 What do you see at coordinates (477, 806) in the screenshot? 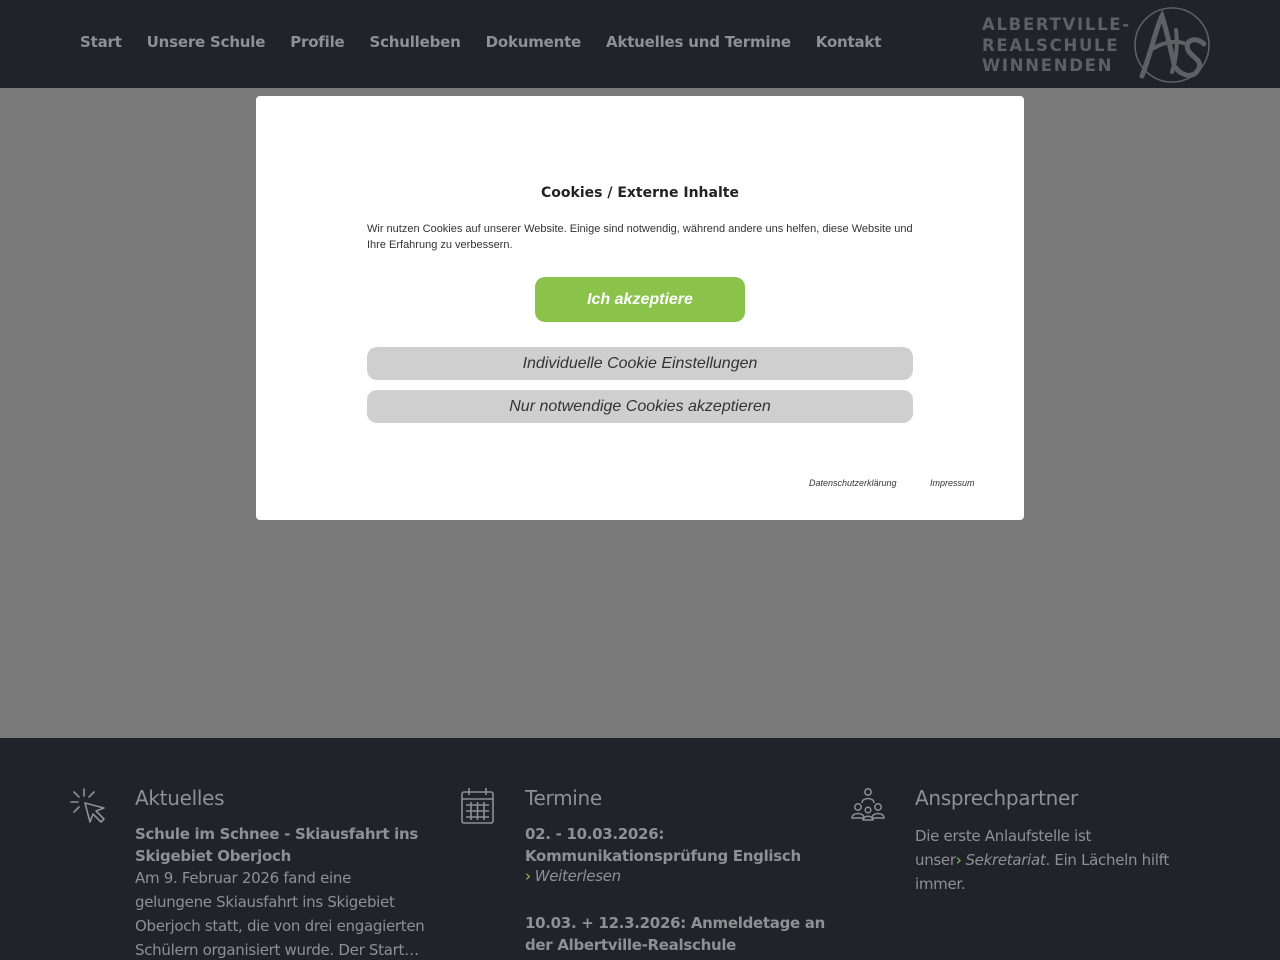
I see `calendar-icon` at bounding box center [477, 806].